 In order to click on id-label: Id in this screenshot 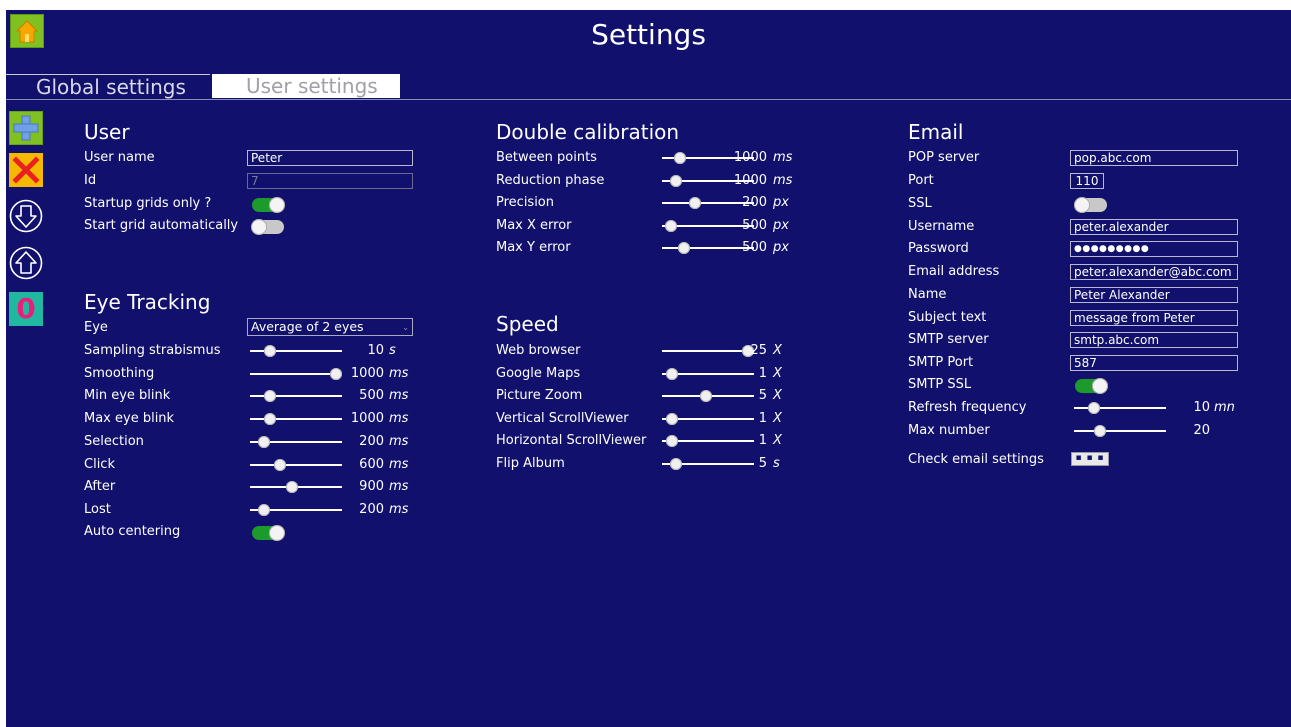, I will do `click(90, 180)`.